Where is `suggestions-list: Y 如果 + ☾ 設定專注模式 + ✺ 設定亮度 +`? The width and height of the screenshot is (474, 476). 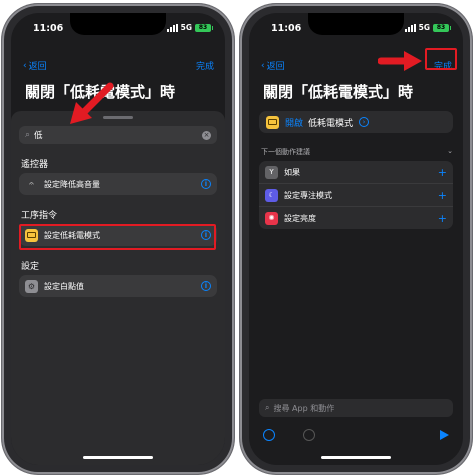 suggestions-list: Y 如果 + ☾ 設定專注模式 + ✺ 設定亮度 + is located at coordinates (356, 195).